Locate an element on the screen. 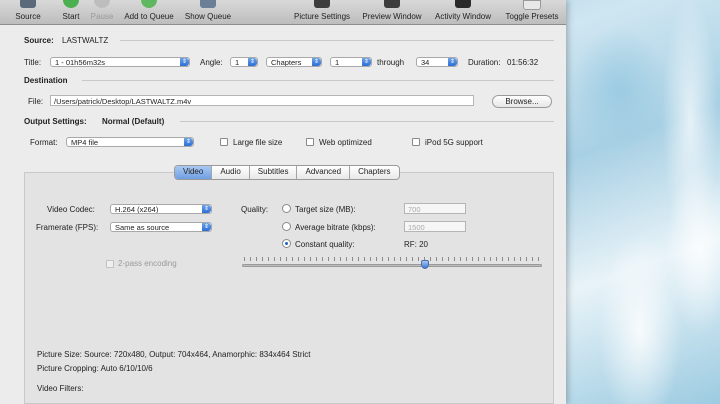 This screenshot has height=404, width=720. duration-label: Duration: is located at coordinates (484, 62).